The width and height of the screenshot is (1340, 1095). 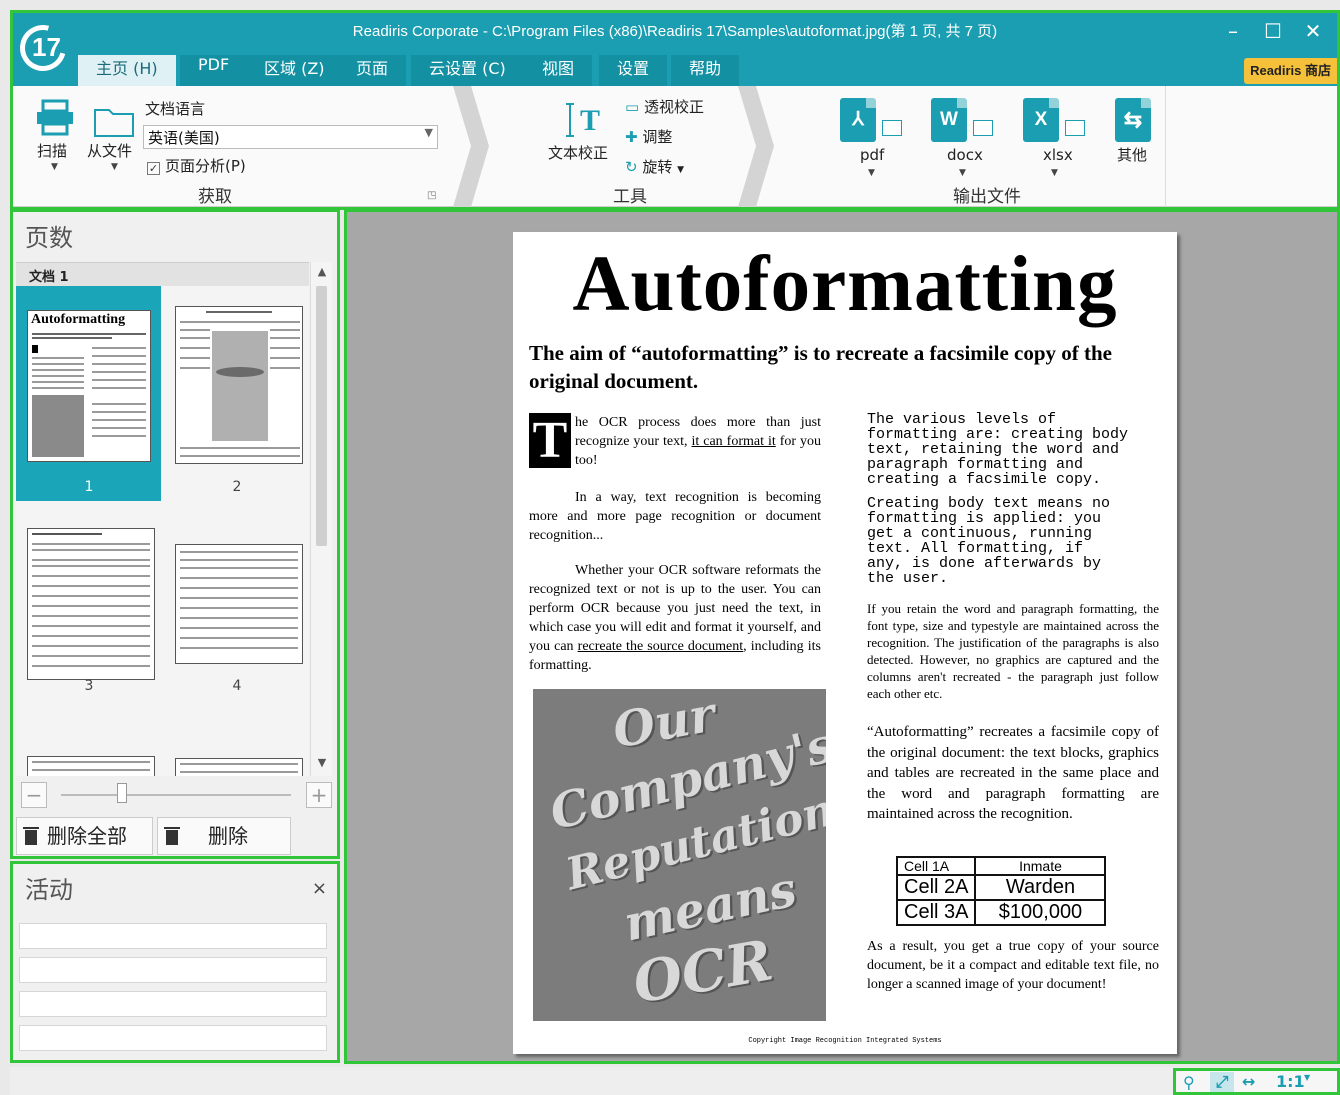 What do you see at coordinates (1165, 146) in the screenshot?
I see `divider` at bounding box center [1165, 146].